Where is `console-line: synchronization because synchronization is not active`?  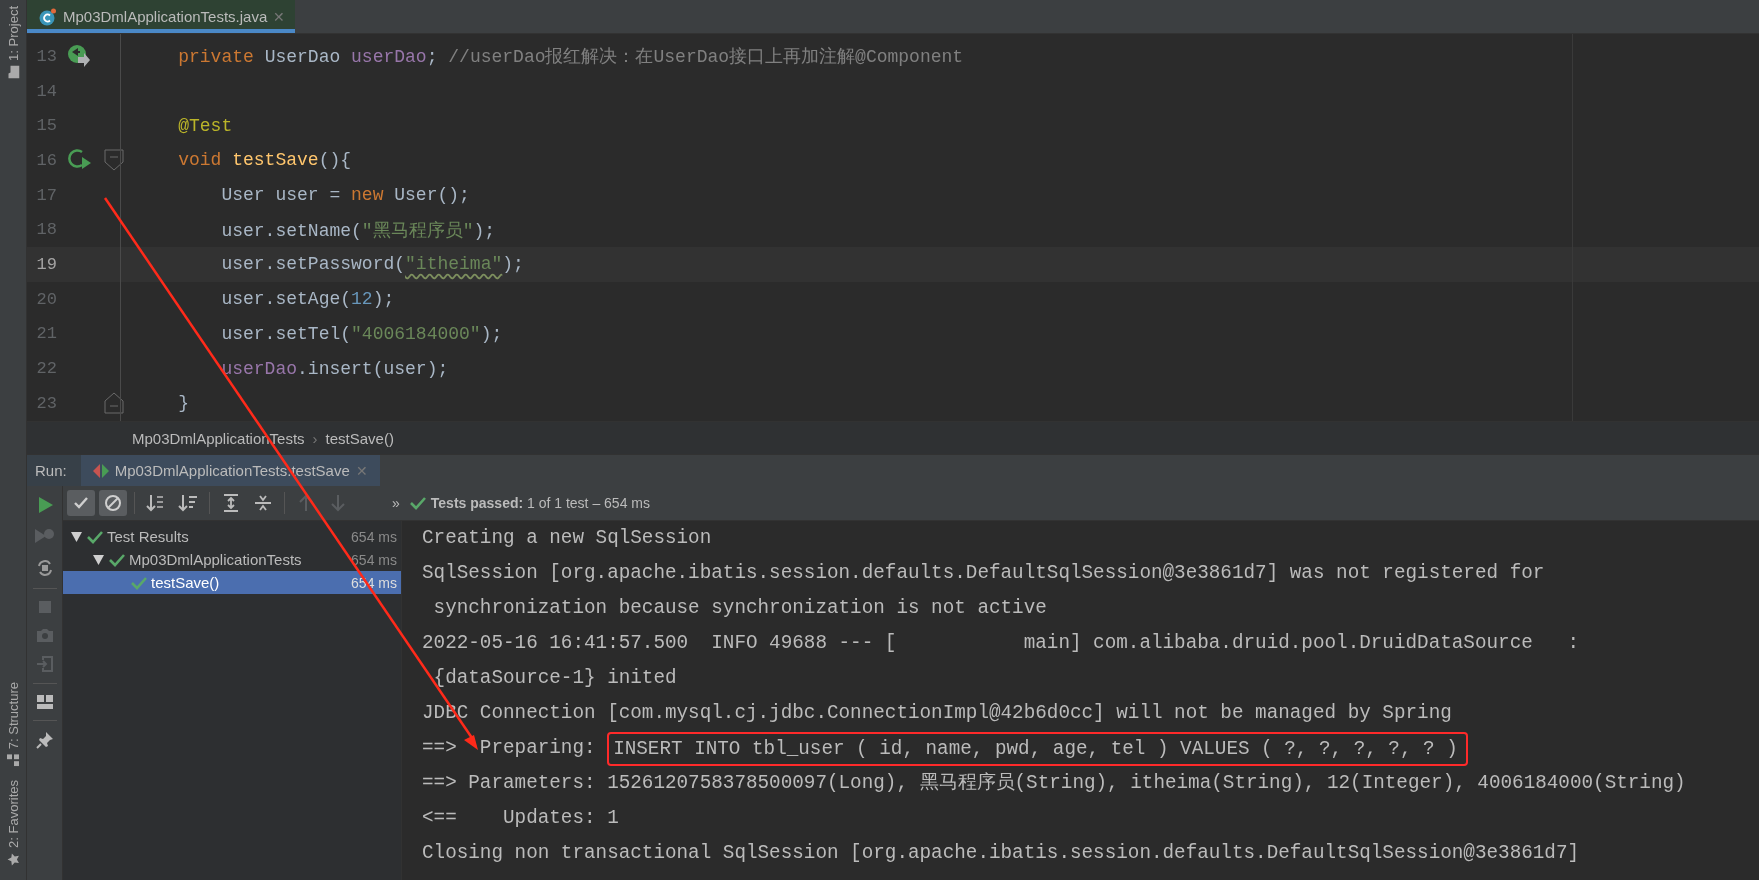
console-line: synchronization because synchronization is not active is located at coordinates (739, 608).